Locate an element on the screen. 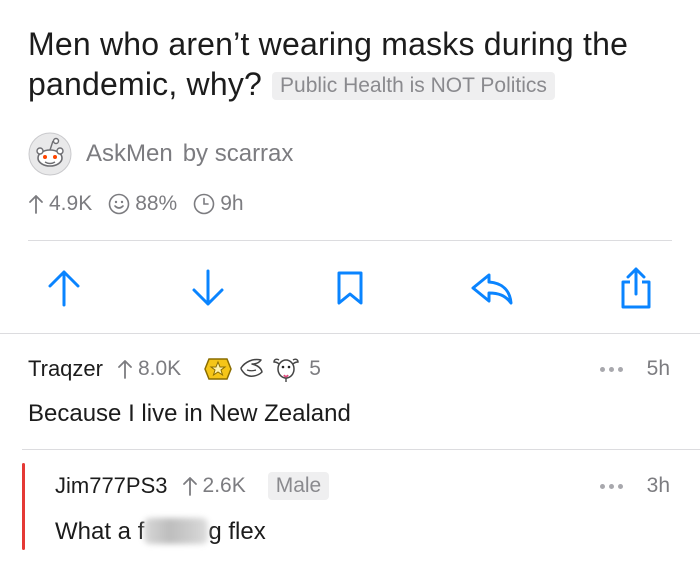  user-flair: Male is located at coordinates (298, 486).